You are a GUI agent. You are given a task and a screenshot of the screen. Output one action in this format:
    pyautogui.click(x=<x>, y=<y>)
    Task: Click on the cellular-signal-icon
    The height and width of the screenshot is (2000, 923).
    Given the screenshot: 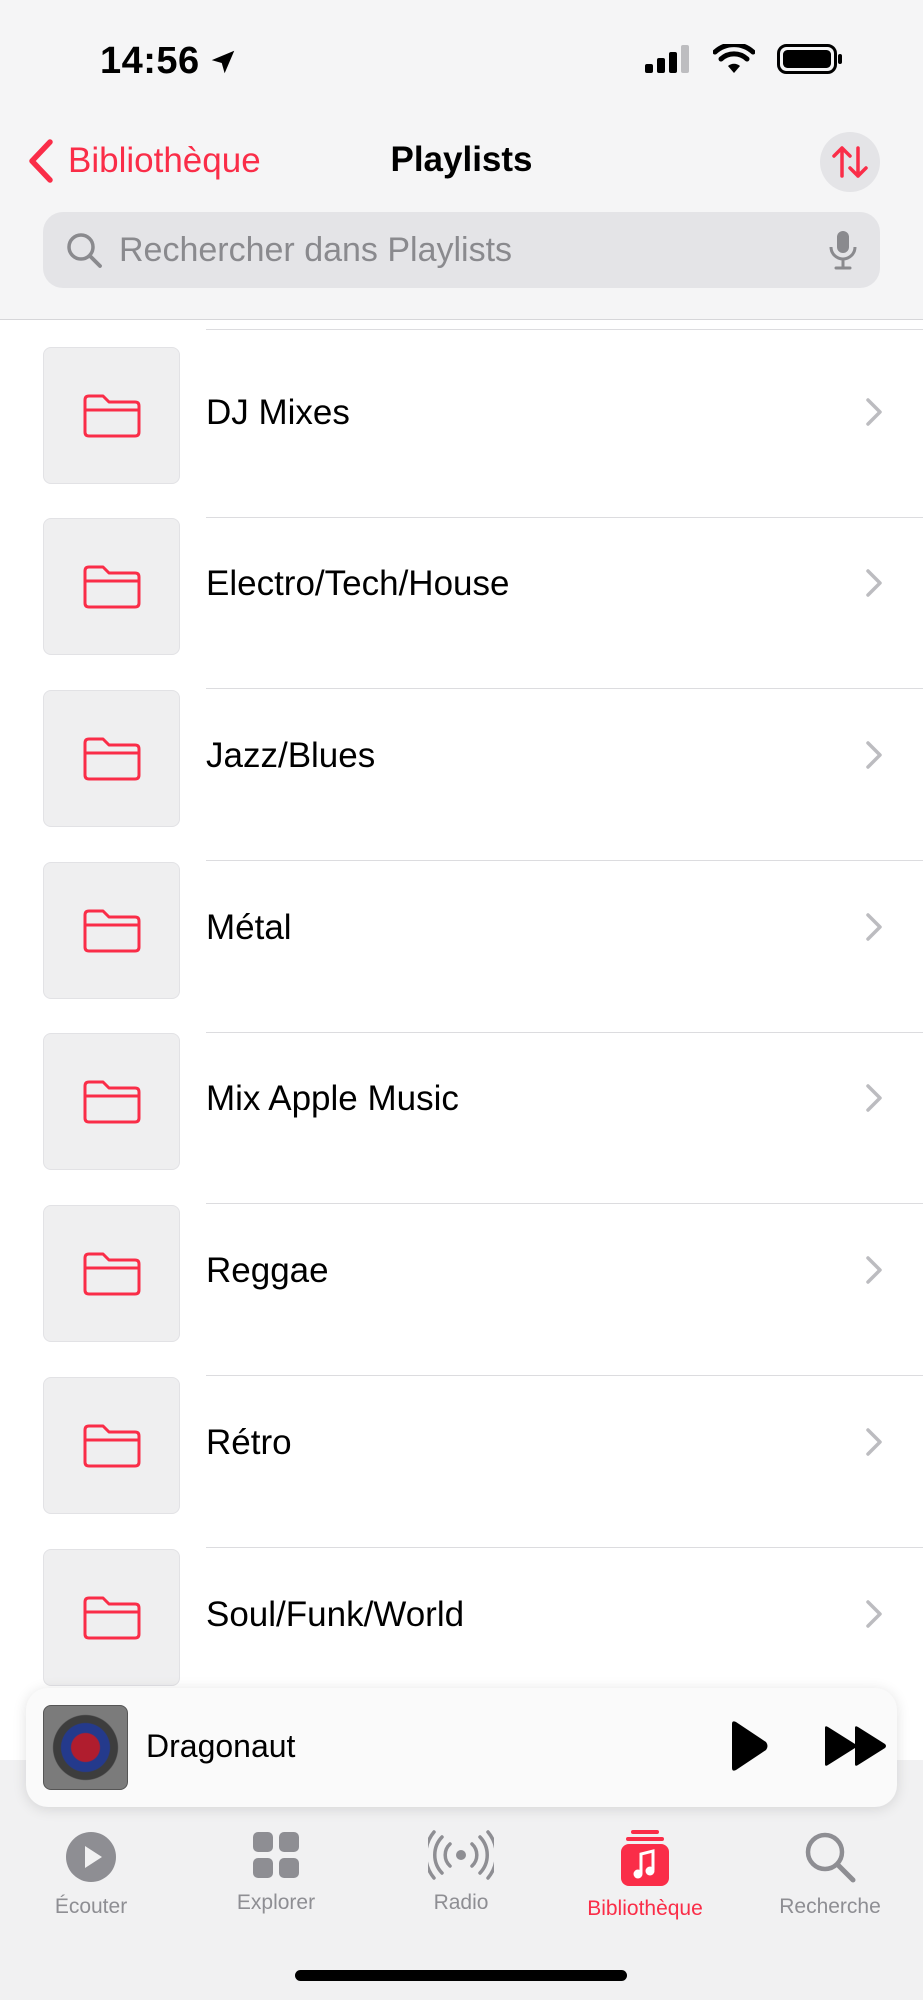 What is the action you would take?
    pyautogui.click(x=667, y=59)
    